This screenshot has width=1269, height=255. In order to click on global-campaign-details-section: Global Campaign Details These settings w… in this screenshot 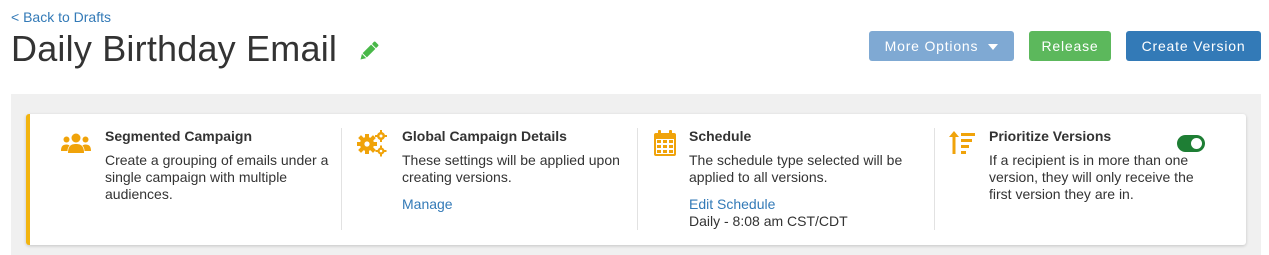, I will do `click(490, 179)`.